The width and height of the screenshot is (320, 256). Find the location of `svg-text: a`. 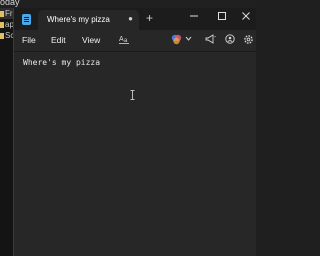

svg-text: a is located at coordinates (126, 41).